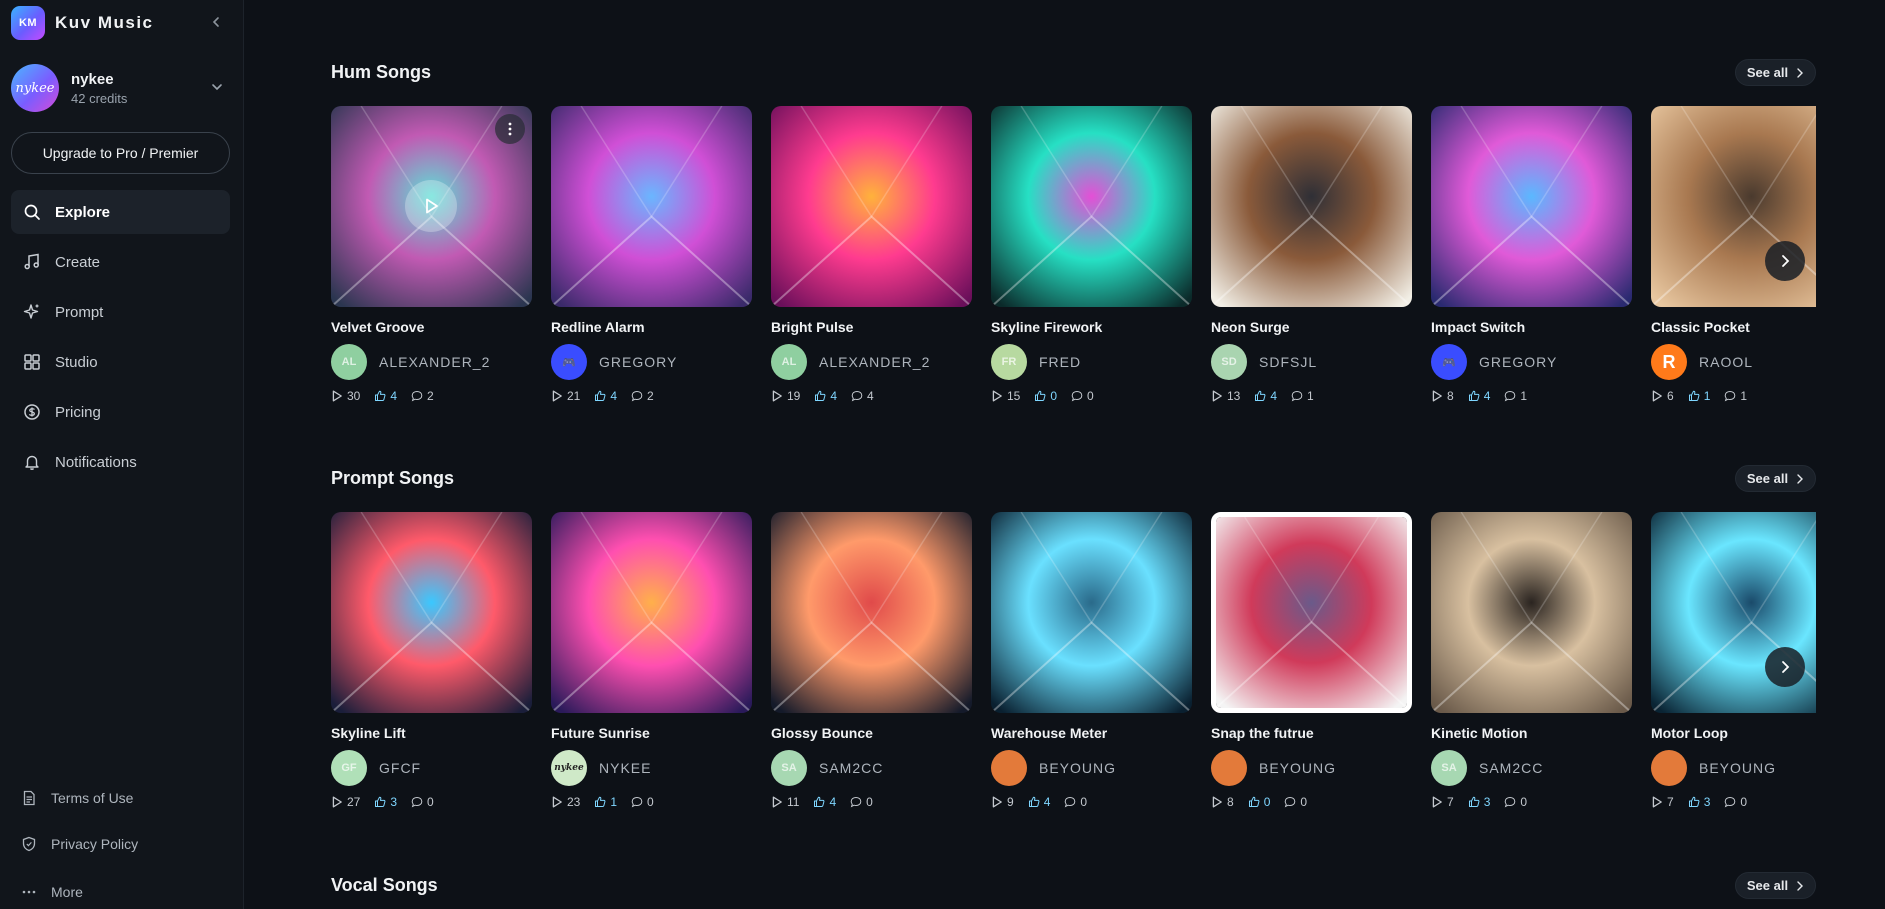 This screenshot has height=909, width=1885. I want to click on song-card: Redline Alarm 🎮 GREGORY 21 4 2, so click(651, 254).